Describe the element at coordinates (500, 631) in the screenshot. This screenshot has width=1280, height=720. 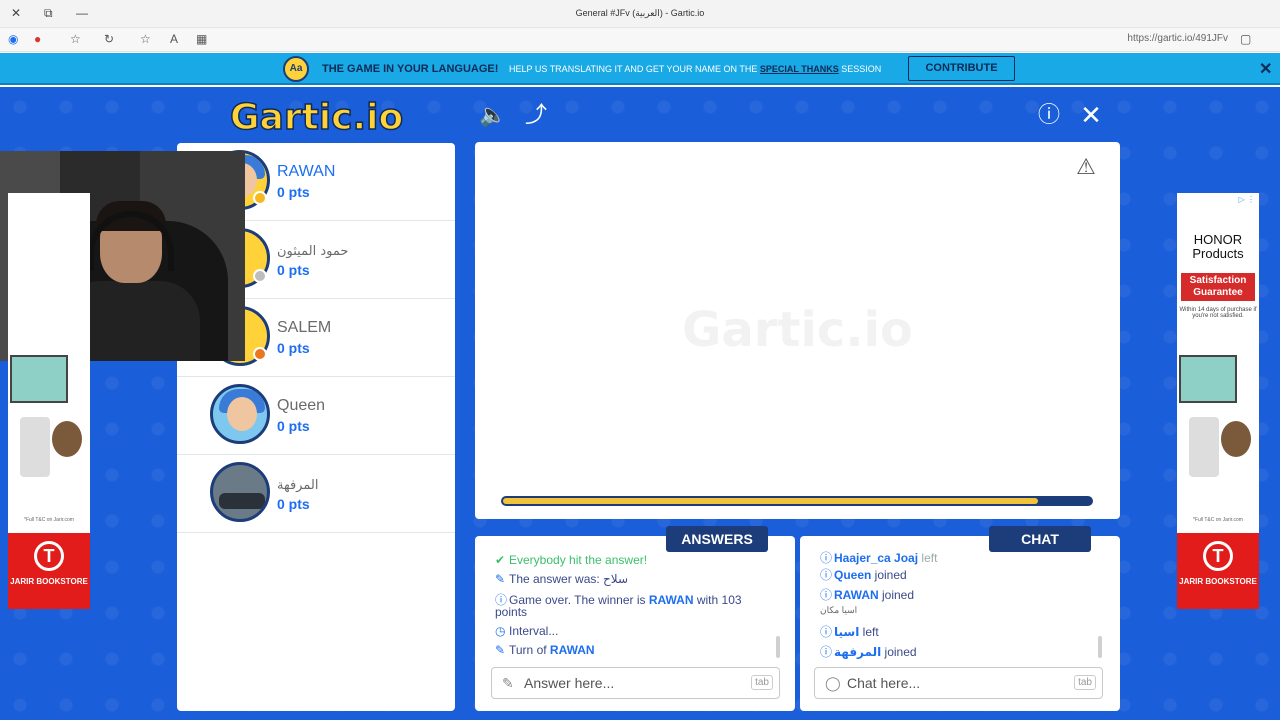
I see `clock-icon: ◷` at that location.